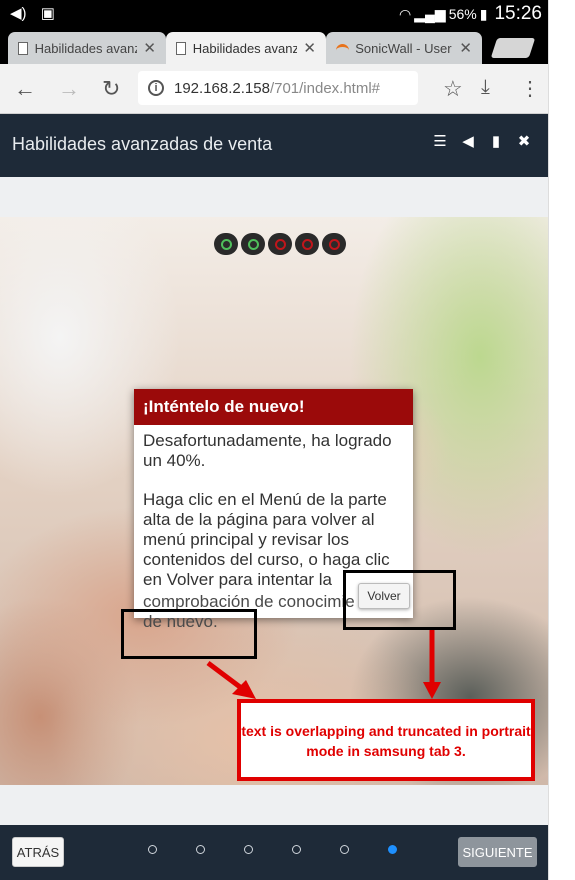 Image resolution: width=575 pixels, height=880 pixels. I want to click on page-indicator, so click(272, 849).